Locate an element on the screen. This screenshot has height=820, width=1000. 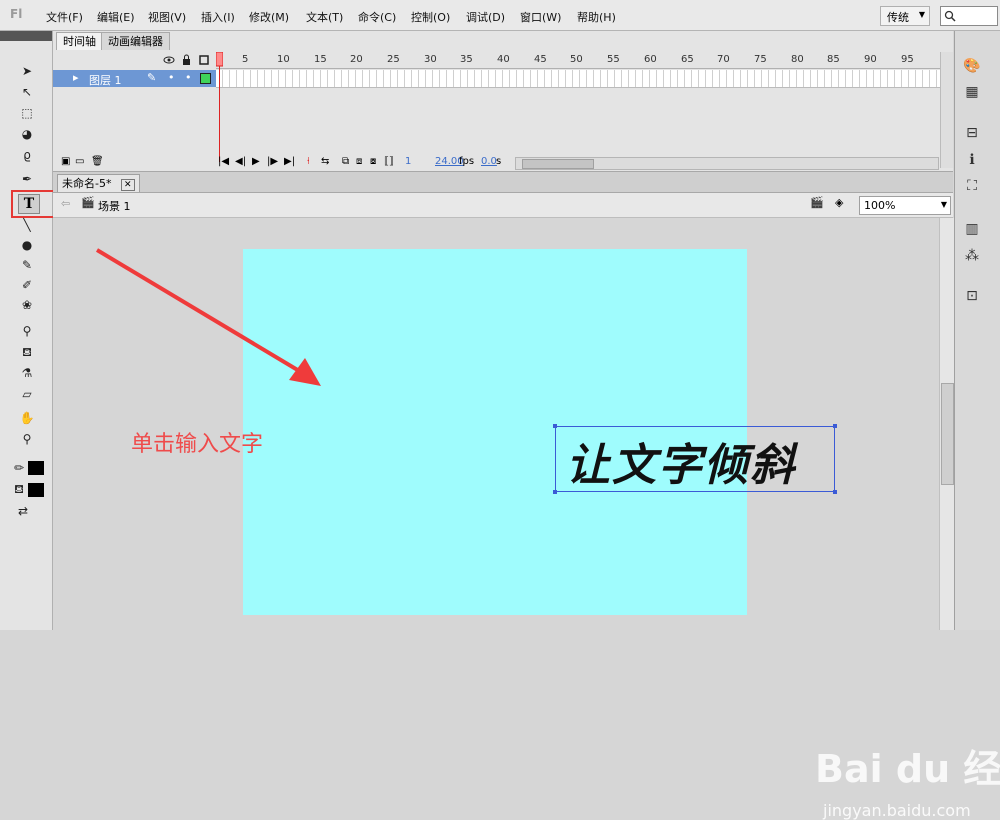
eyedropper-tool-icon: ⚗ is located at coordinates (27, 373).